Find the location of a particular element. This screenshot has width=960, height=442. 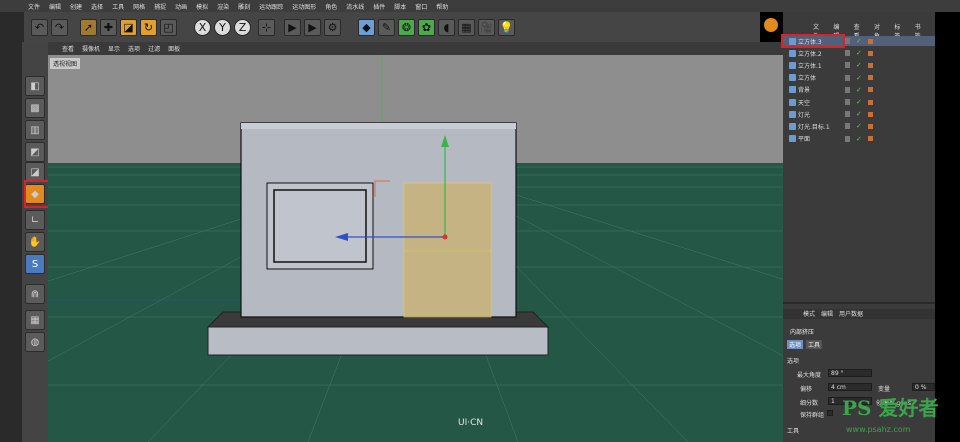

snap-icon: S is located at coordinates (35, 264).